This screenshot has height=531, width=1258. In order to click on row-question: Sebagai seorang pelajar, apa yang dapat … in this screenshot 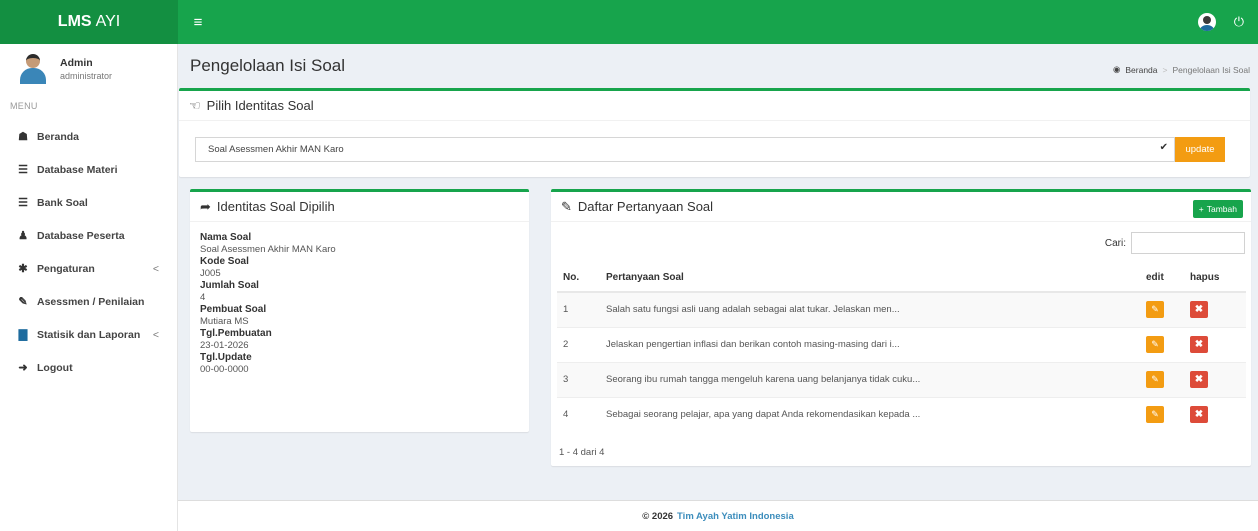, I will do `click(870, 414)`.